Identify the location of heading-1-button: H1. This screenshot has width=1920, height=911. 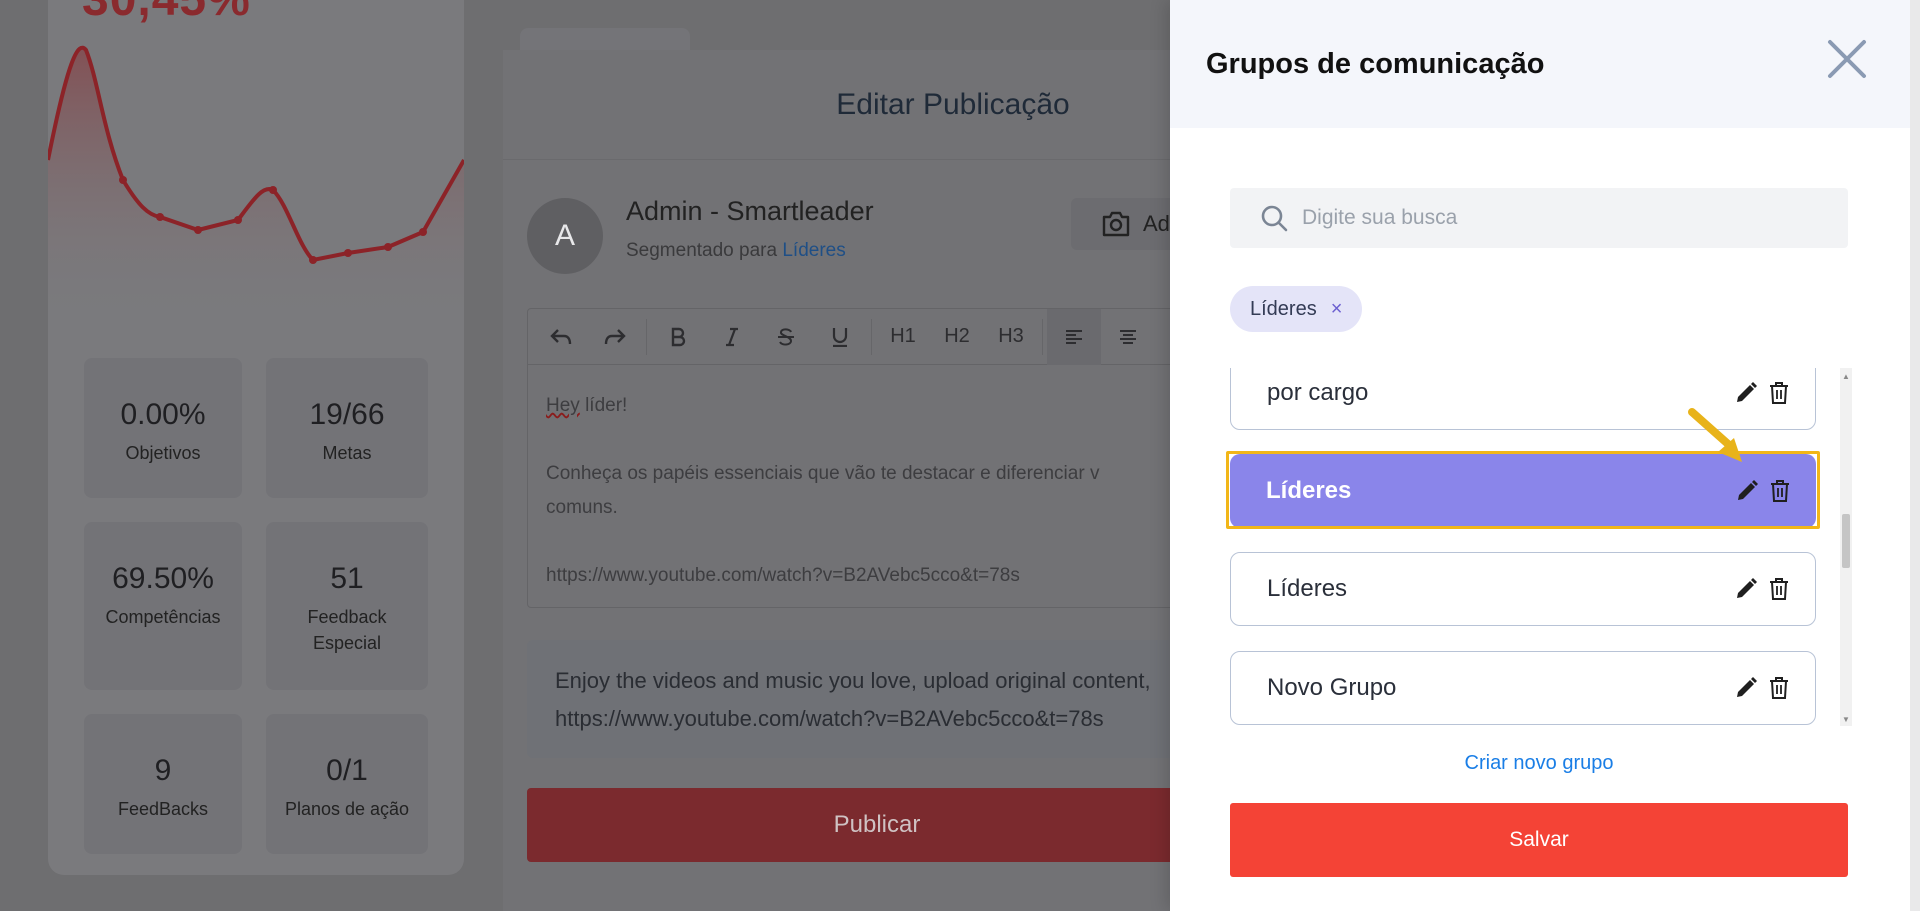
(903, 337).